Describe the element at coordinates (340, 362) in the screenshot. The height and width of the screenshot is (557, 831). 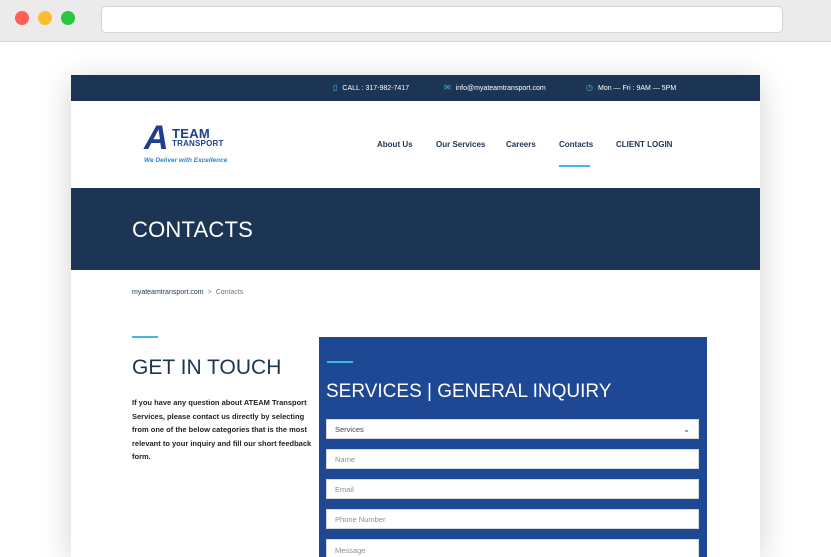
I see `form-accent-line` at that location.